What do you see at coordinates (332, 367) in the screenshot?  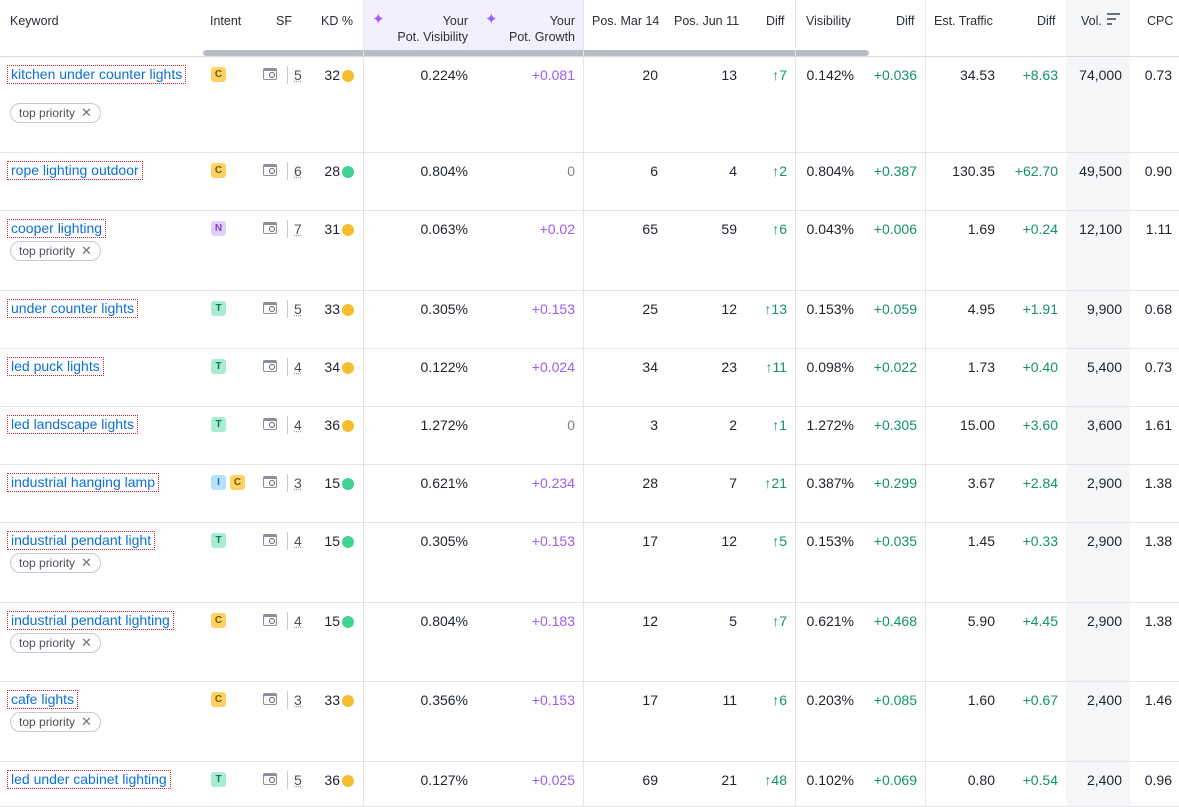 I see `kd-value: 34` at bounding box center [332, 367].